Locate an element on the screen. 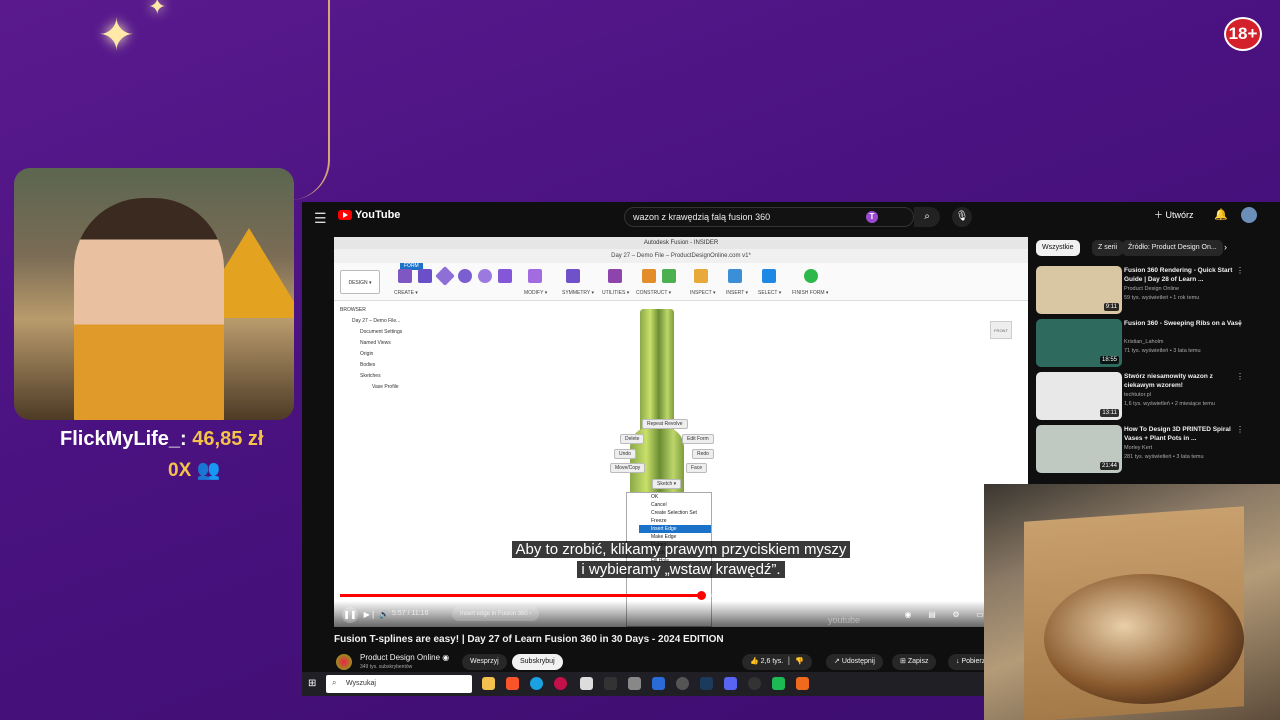 This screenshot has height=720, width=1280. subscribe-button: Subskrybuj is located at coordinates (537, 662).